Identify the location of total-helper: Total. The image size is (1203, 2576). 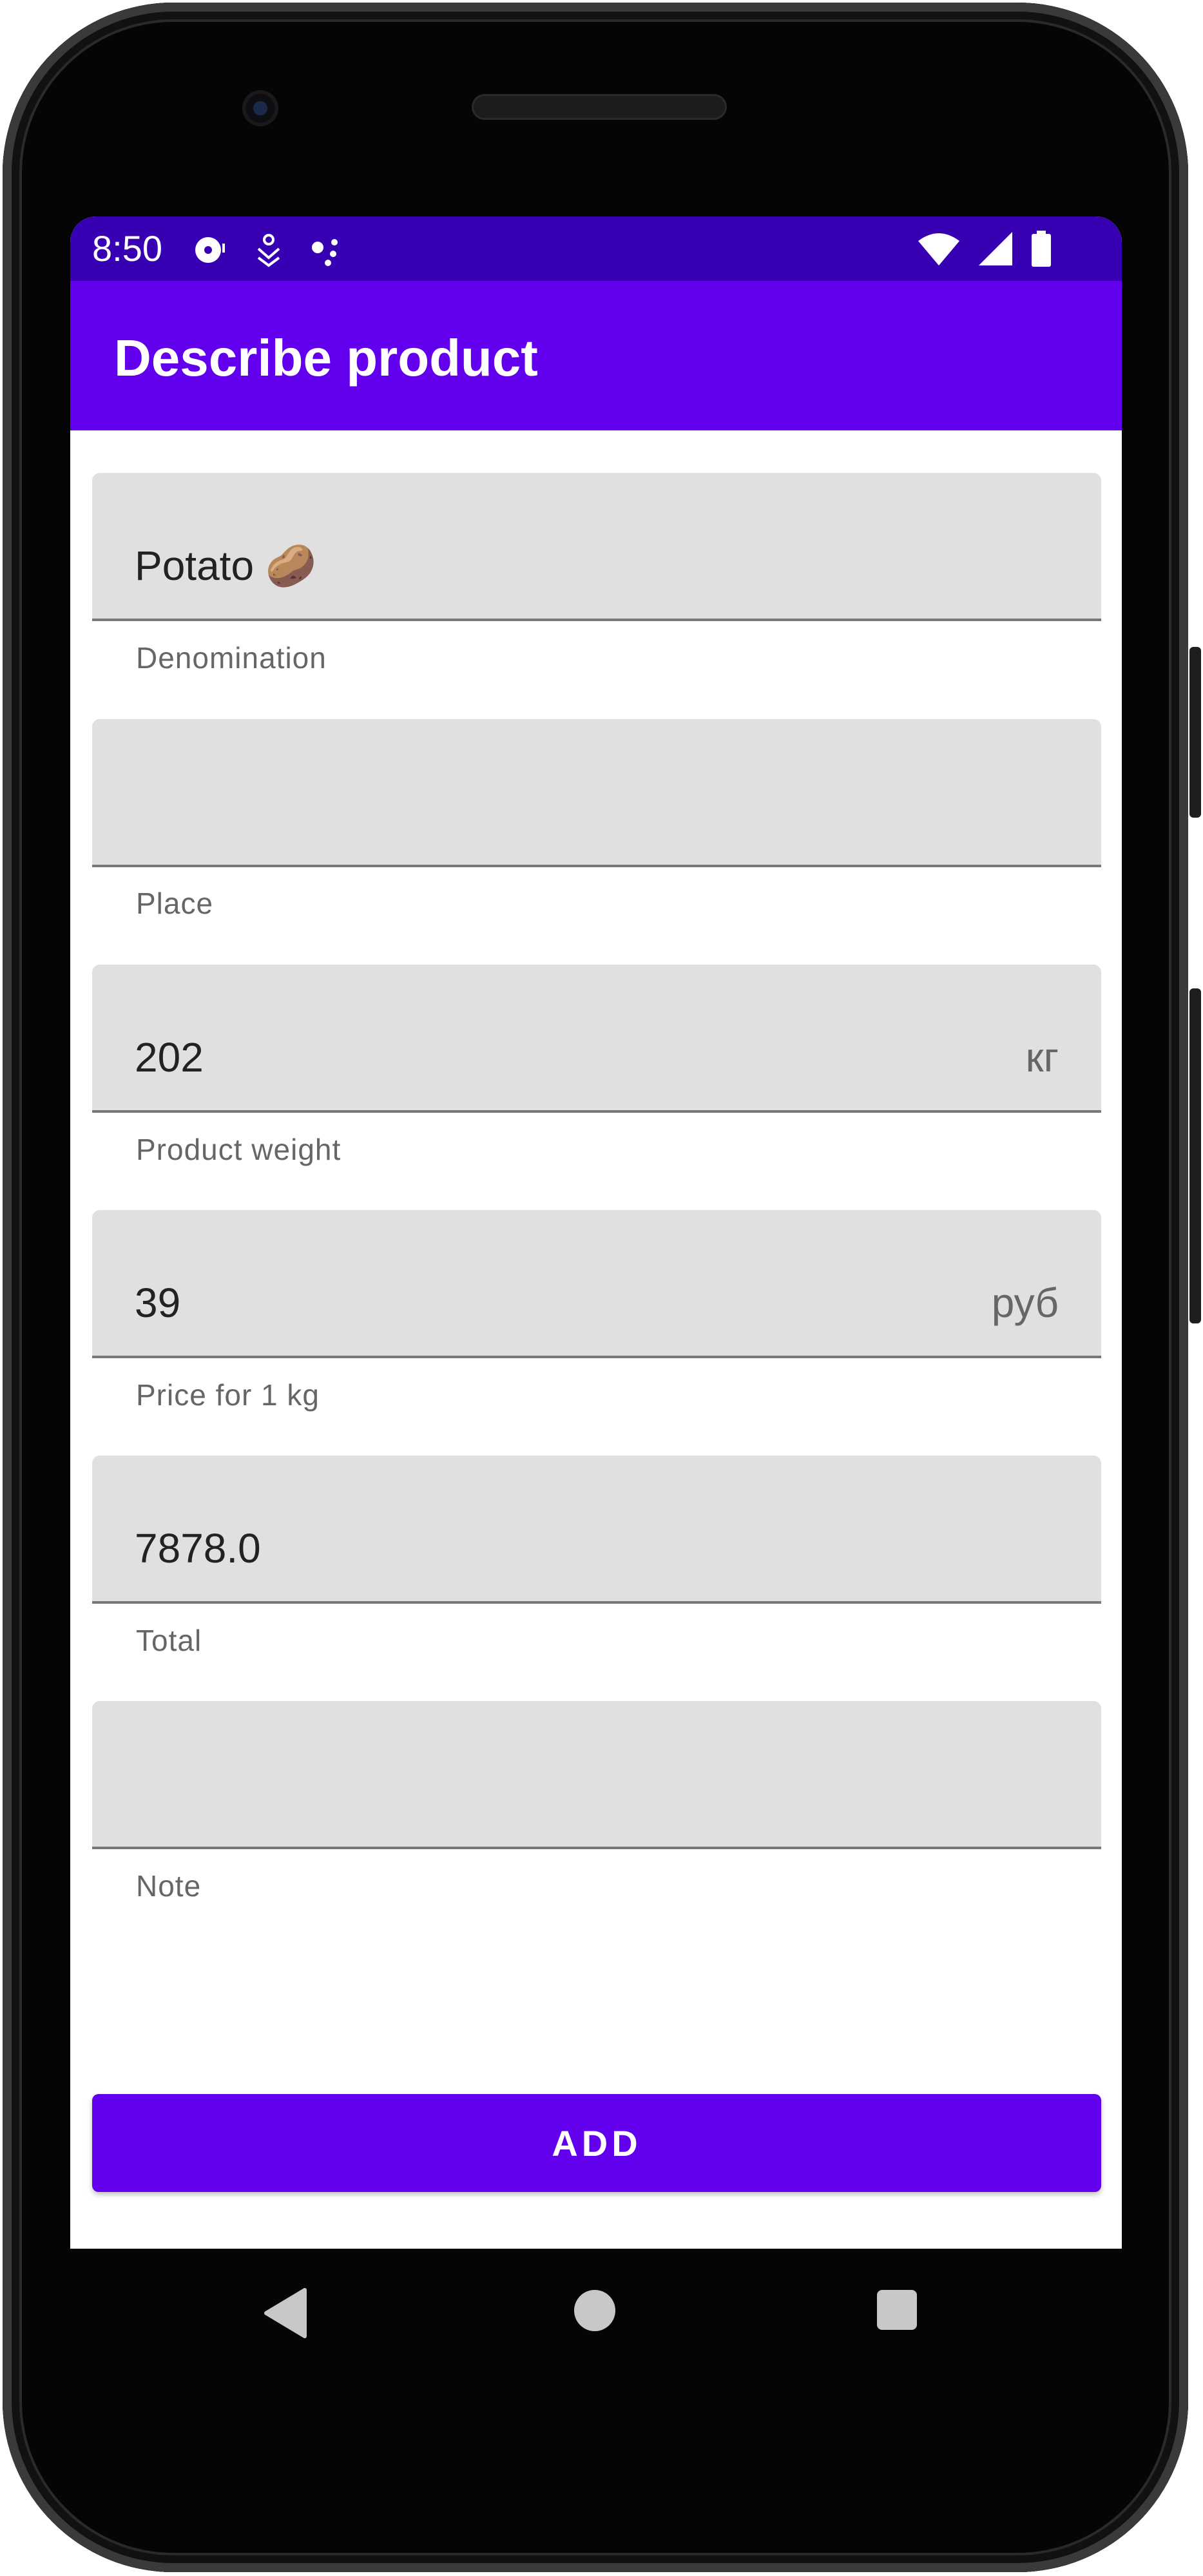
(169, 1640).